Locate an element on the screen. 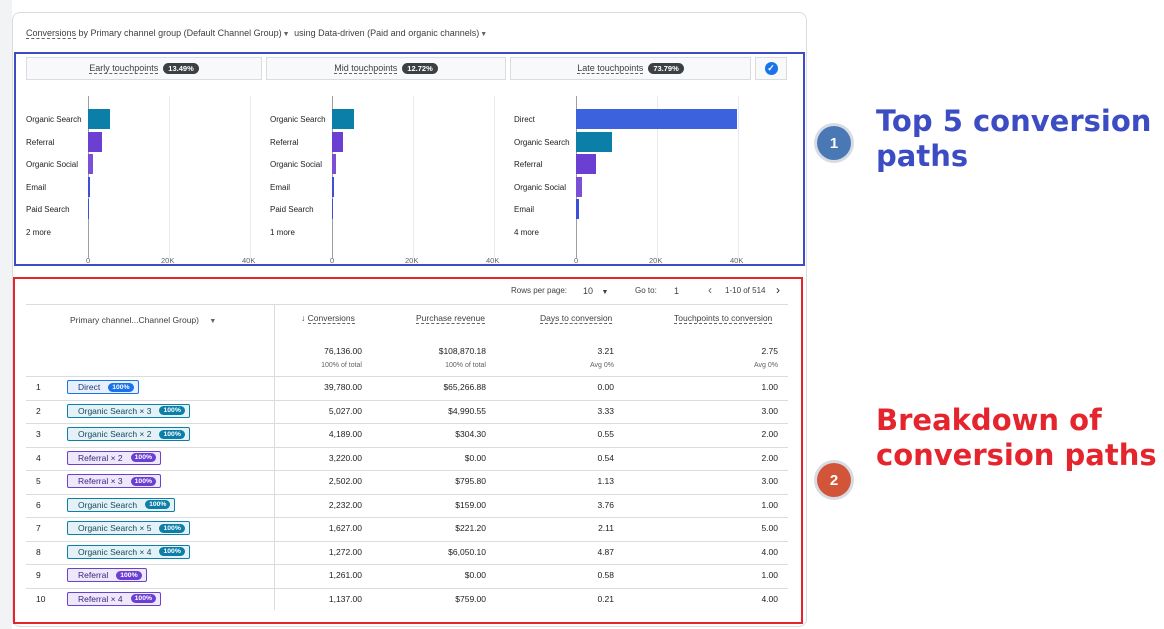  title-using: using is located at coordinates (305, 33).